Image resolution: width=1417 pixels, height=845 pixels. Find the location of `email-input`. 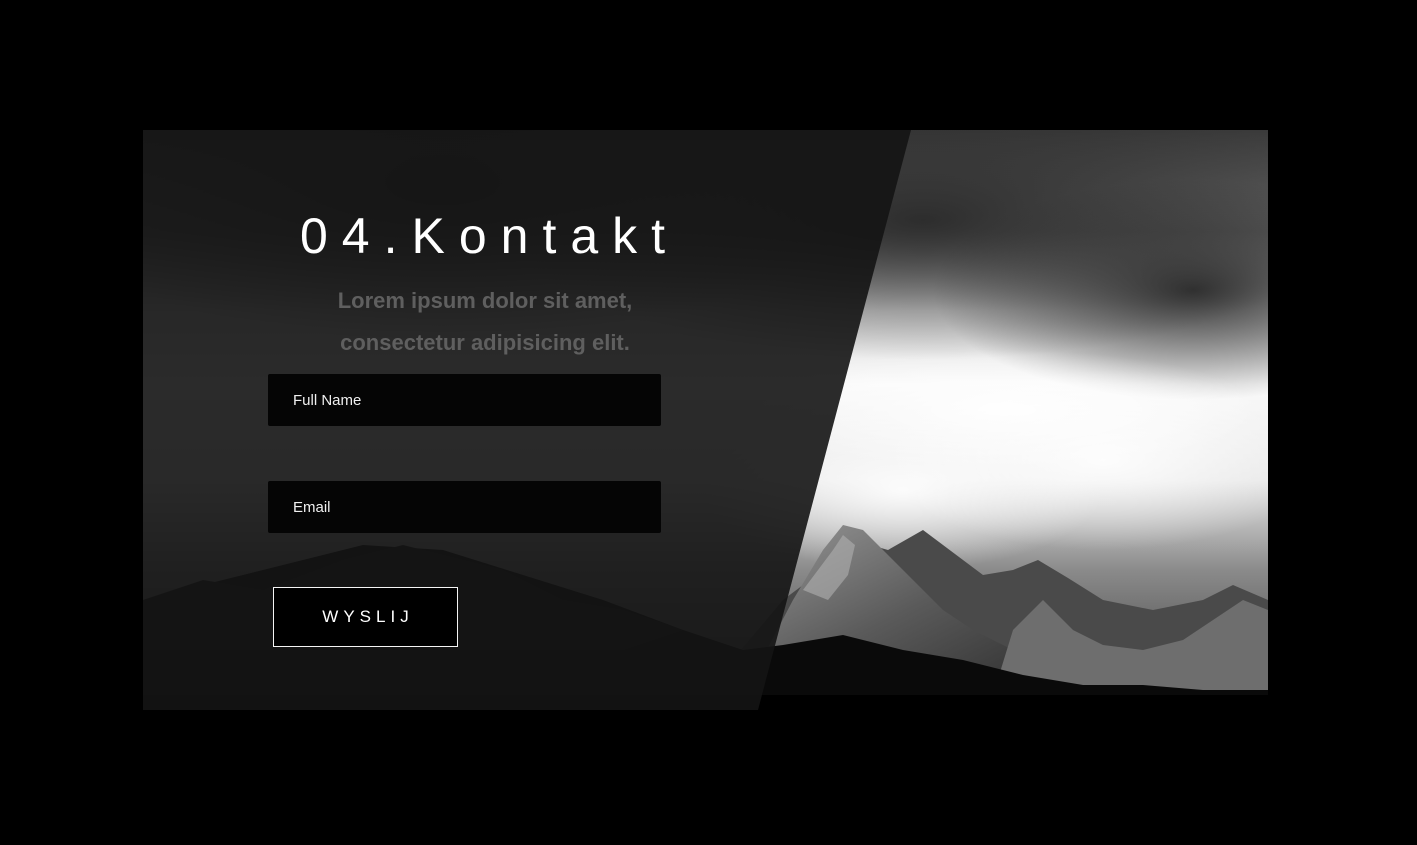

email-input is located at coordinates (464, 507).